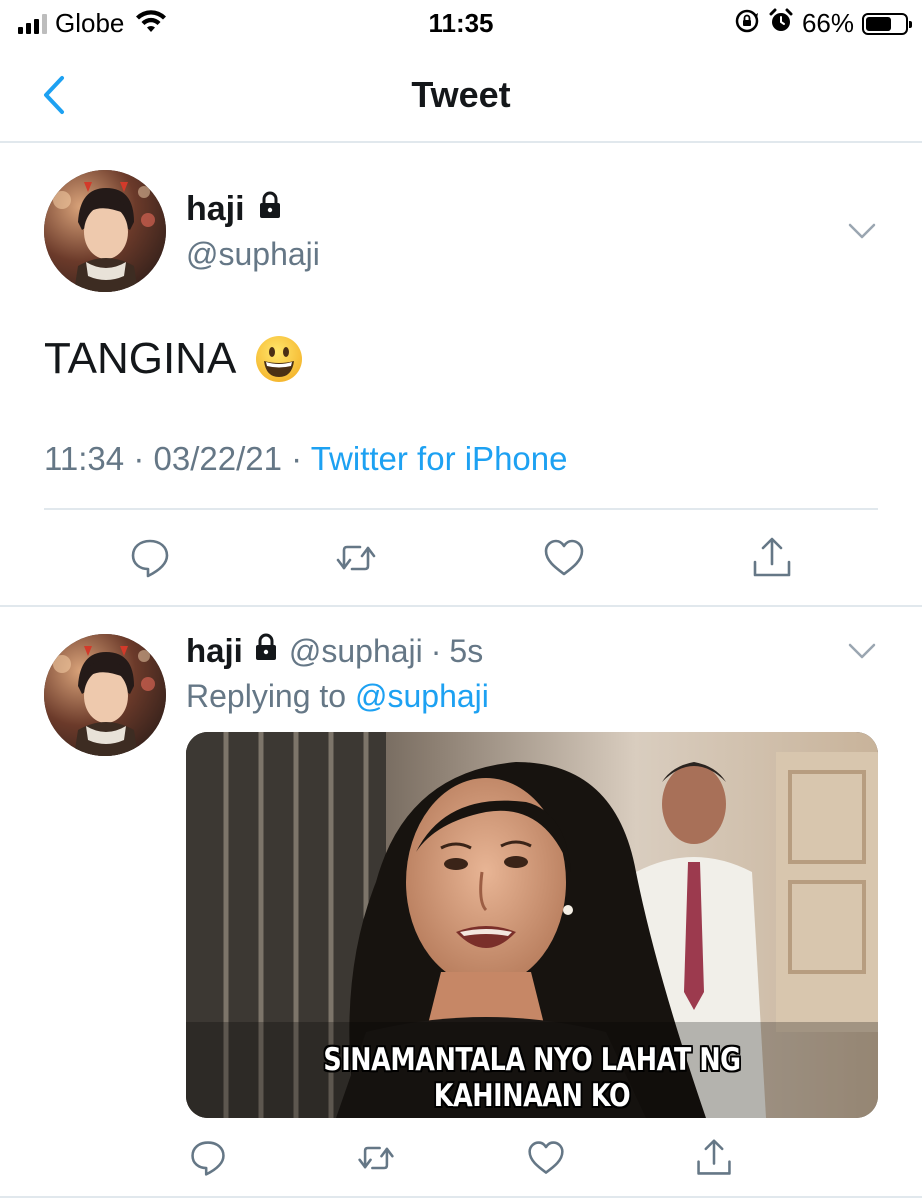  I want to click on battery-percent: 66%, so click(827, 23).